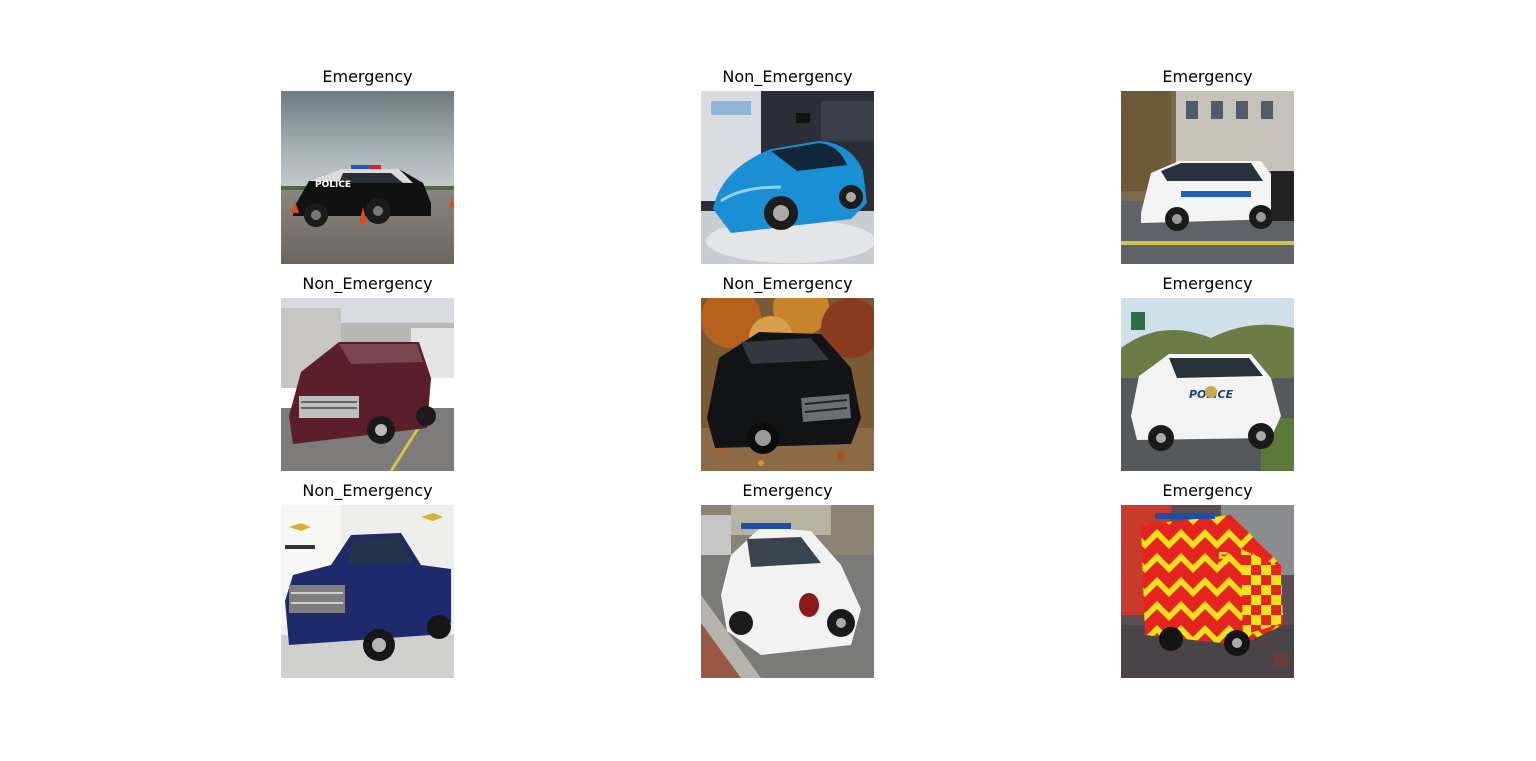 This screenshot has height=761, width=1536. I want to click on vehicle-number-text: 5, so click(1223, 559).